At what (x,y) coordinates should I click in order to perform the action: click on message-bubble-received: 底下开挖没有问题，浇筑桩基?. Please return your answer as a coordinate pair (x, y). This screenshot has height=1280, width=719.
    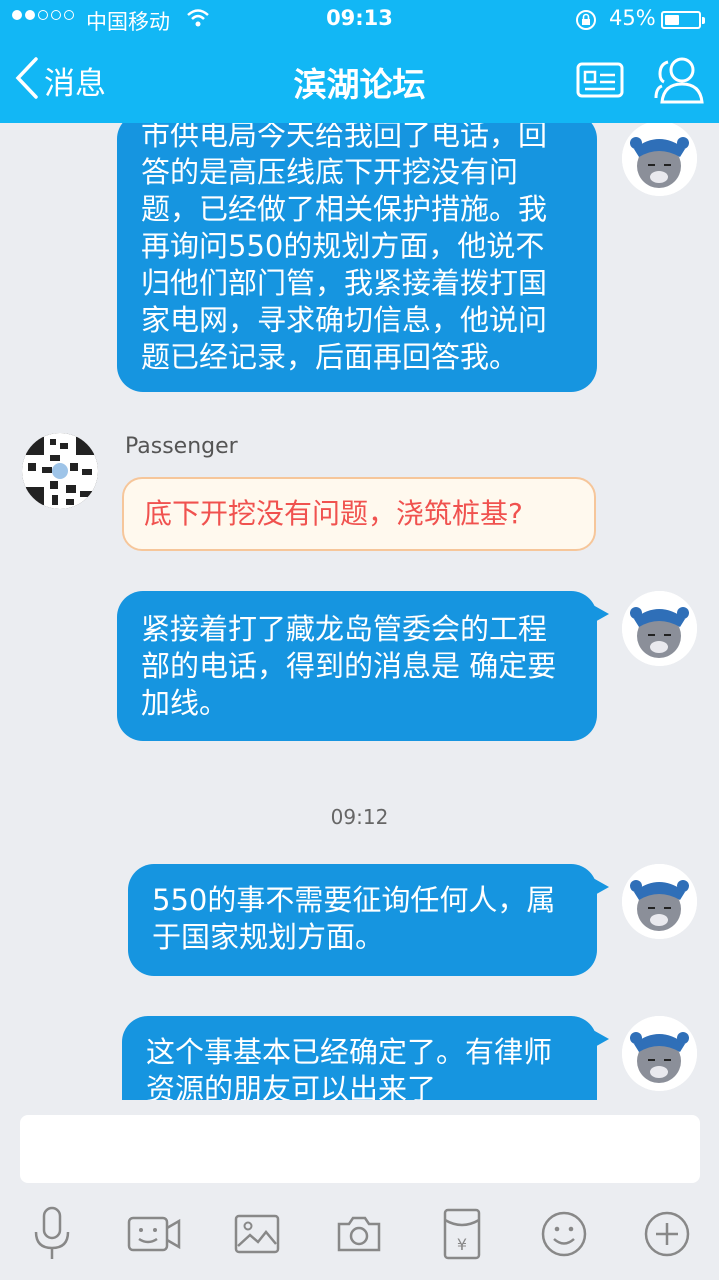
    Looking at the image, I should click on (359, 514).